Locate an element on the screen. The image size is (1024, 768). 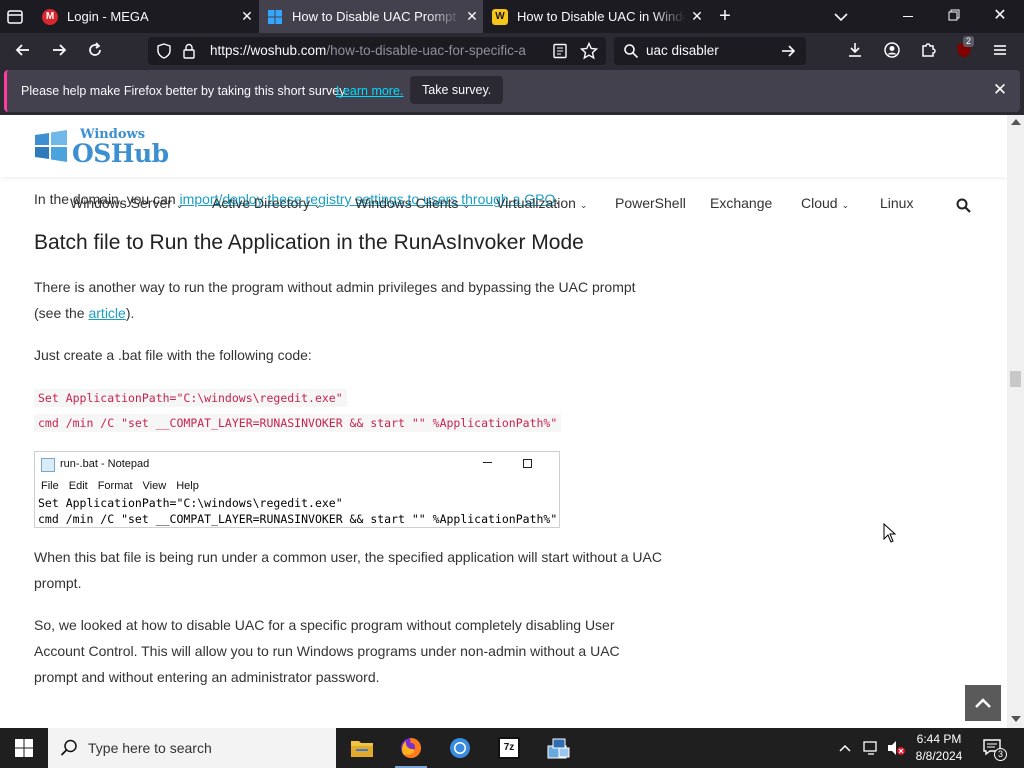
notepad-menu: File Edit Format View Help is located at coordinates (120, 486).